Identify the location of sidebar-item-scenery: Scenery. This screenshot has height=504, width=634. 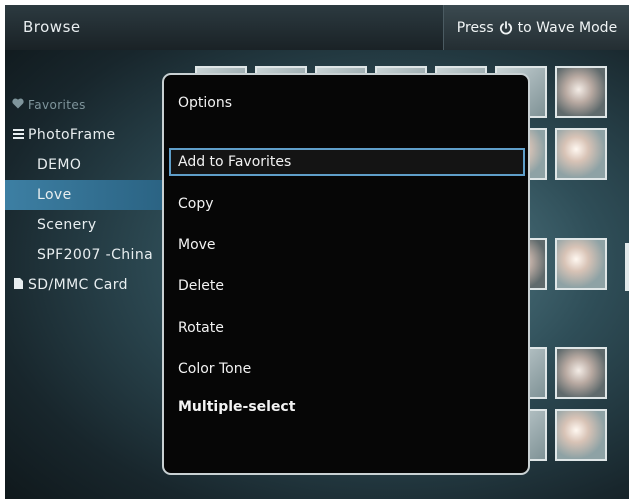
(87, 225).